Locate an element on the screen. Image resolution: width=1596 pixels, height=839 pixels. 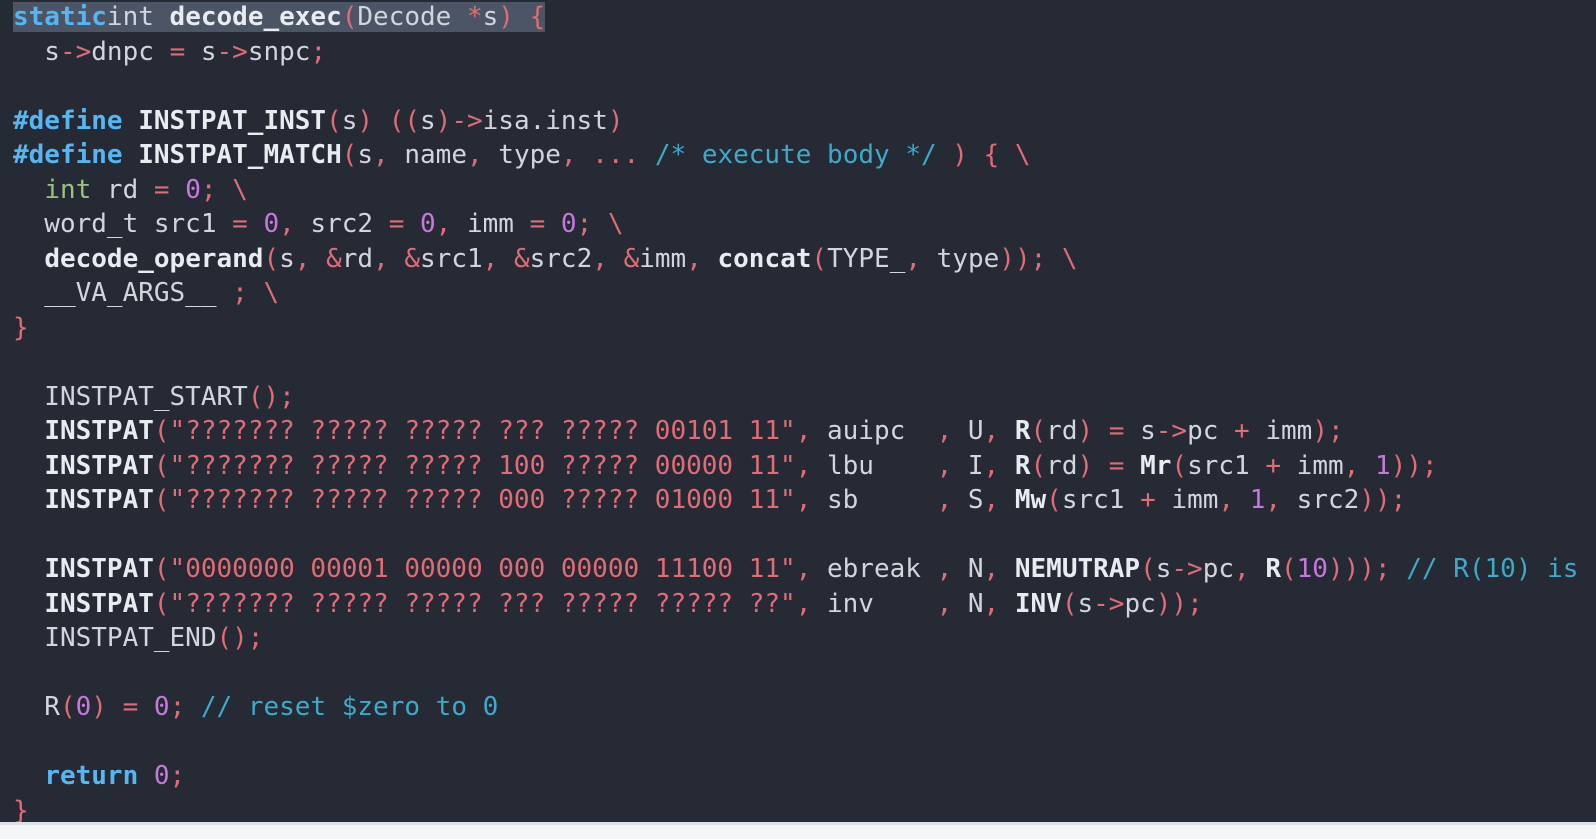
code-line: return 0; is located at coordinates (99, 776).